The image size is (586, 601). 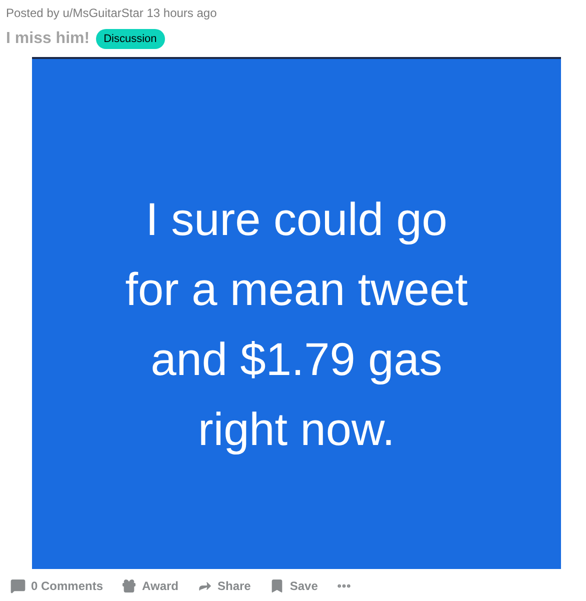 I want to click on save-button: Save, so click(x=293, y=586).